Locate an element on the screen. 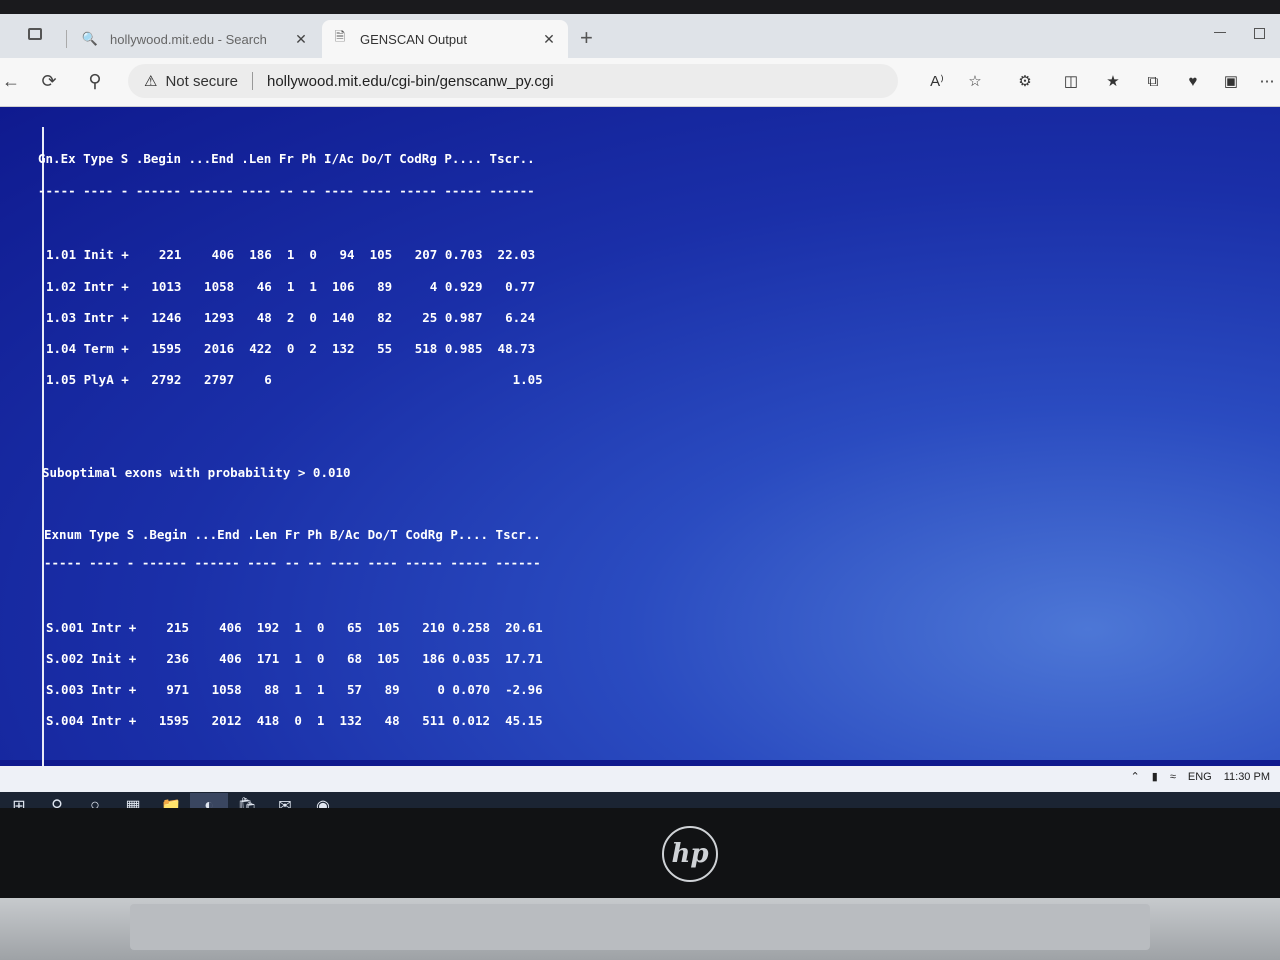 The height and width of the screenshot is (960, 1280). tab-genscan-output: 🗎 GENSCAN Output ✕ is located at coordinates (445, 39).